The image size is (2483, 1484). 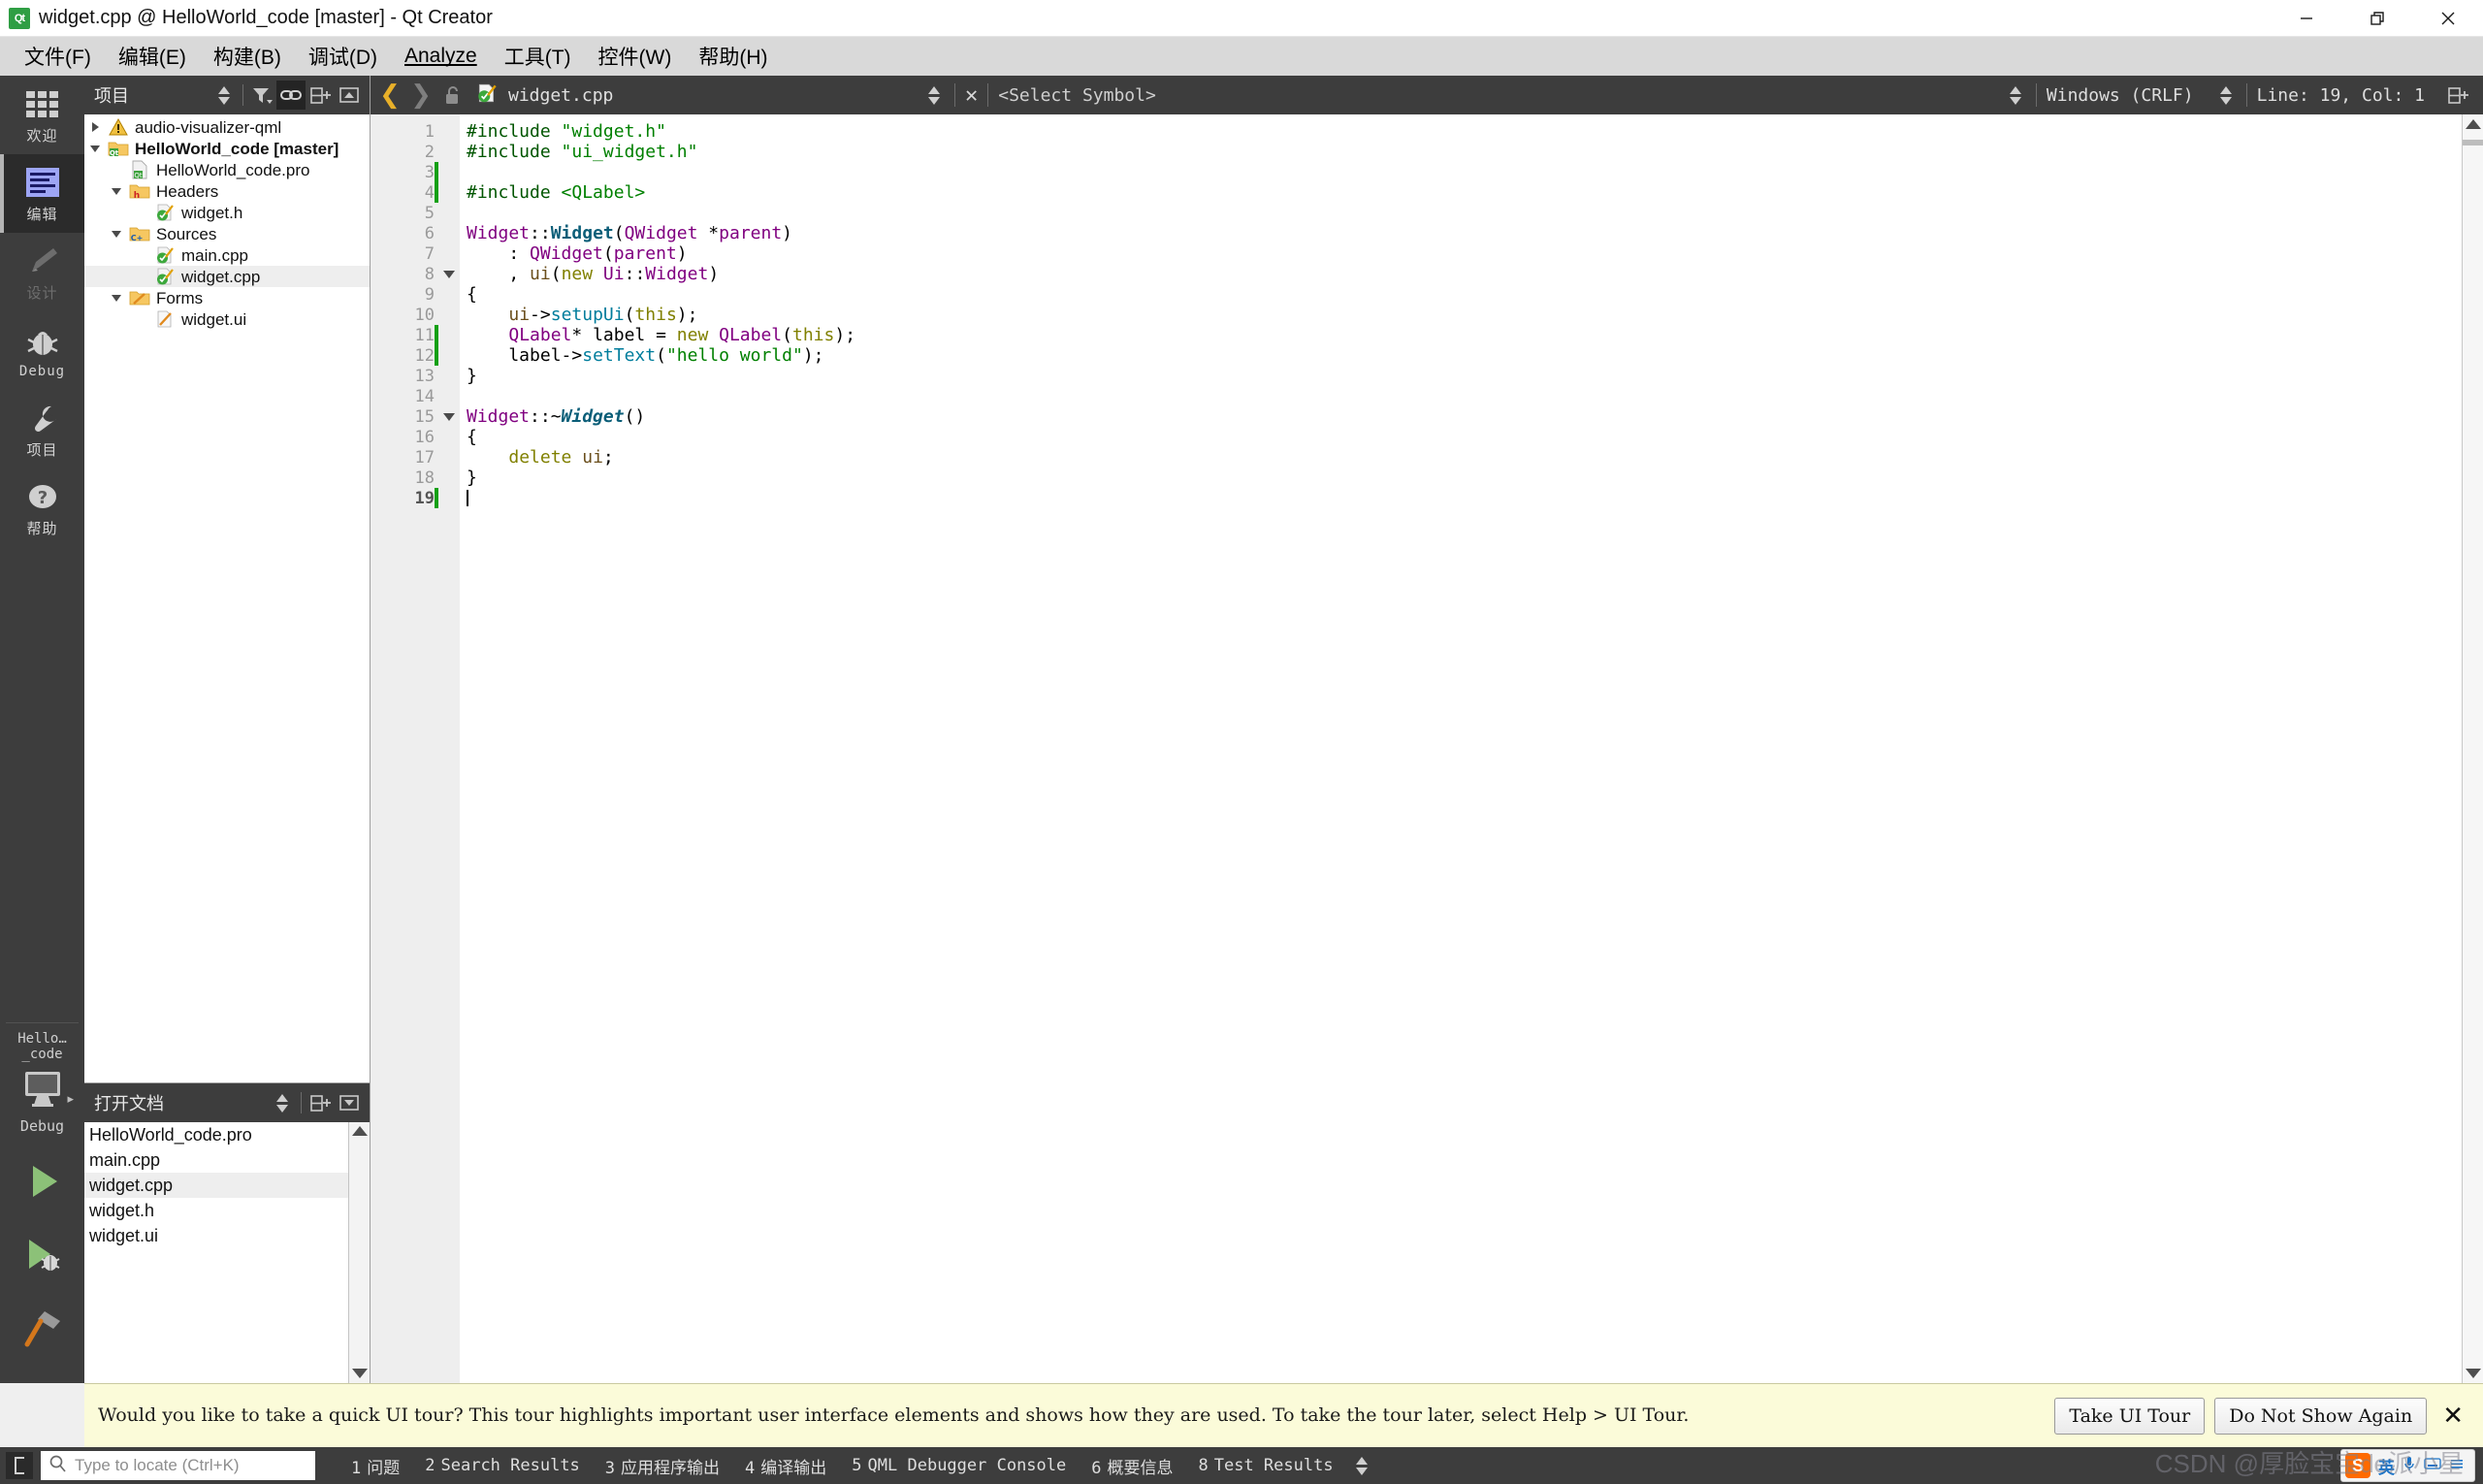 What do you see at coordinates (350, 1102) in the screenshot?
I see `collapse-down-icon` at bounding box center [350, 1102].